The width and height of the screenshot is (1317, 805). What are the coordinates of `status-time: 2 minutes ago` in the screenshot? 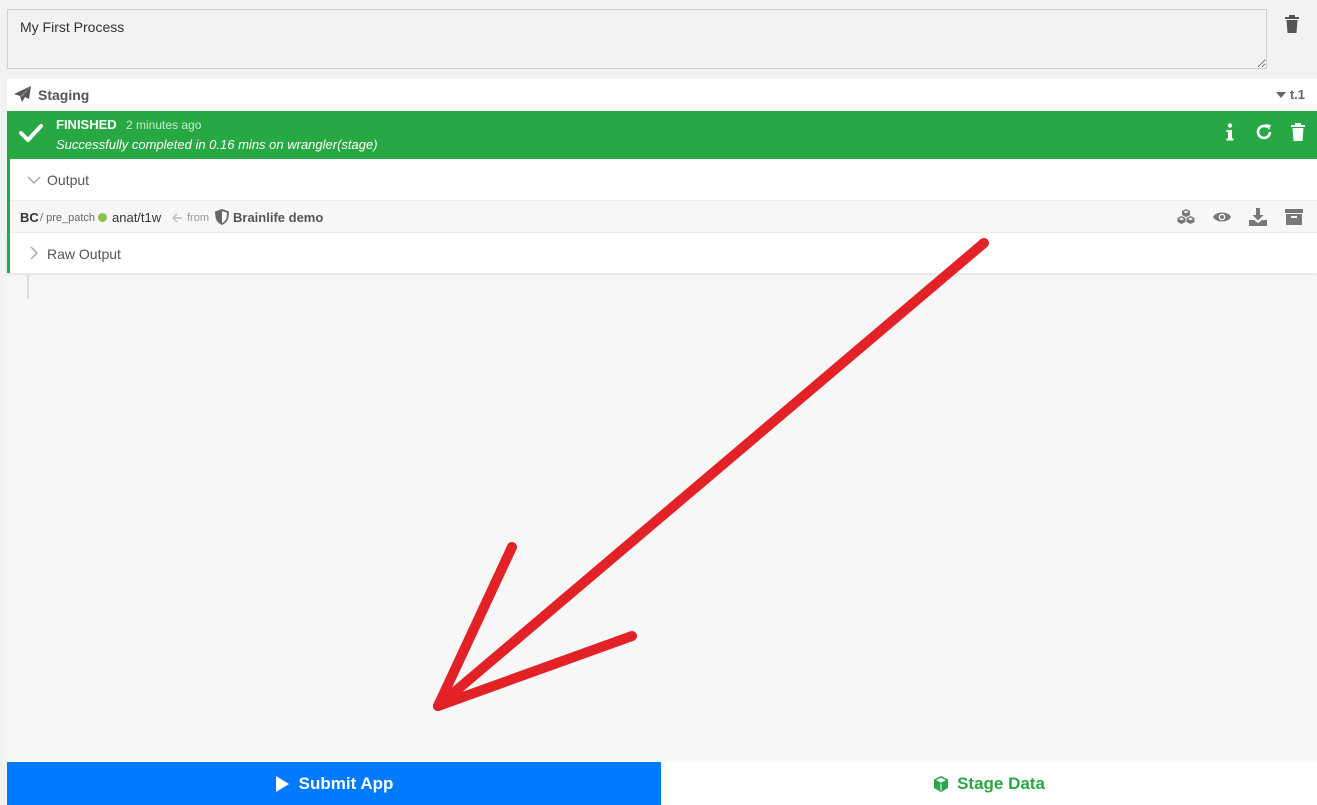 It's located at (164, 125).